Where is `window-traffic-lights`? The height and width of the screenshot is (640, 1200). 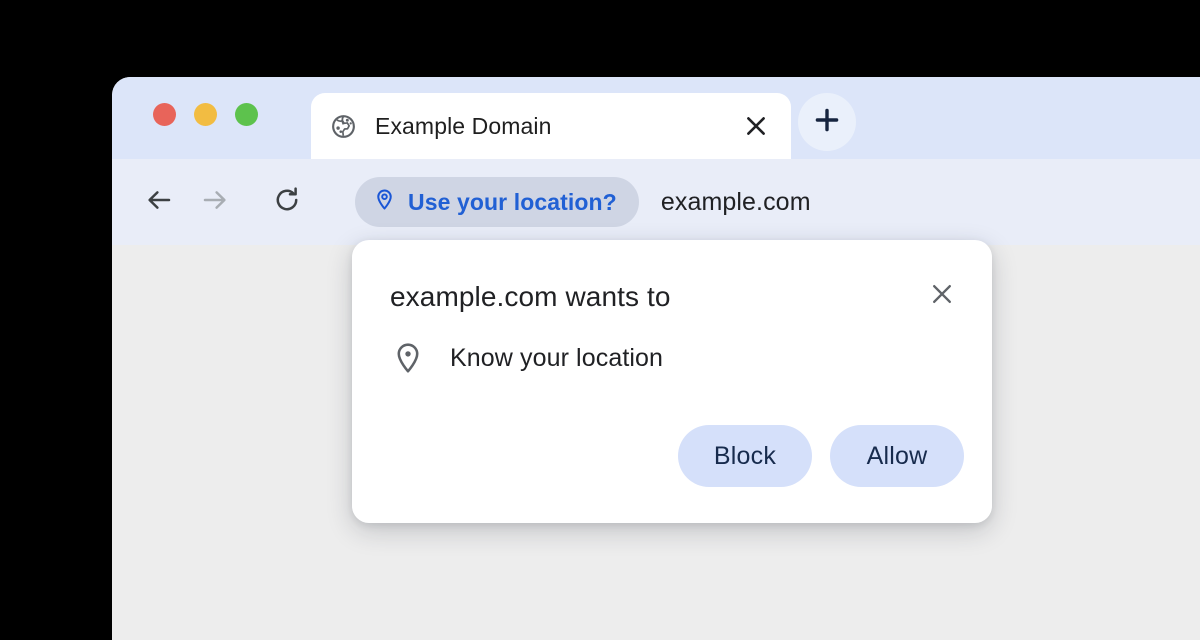 window-traffic-lights is located at coordinates (205, 114).